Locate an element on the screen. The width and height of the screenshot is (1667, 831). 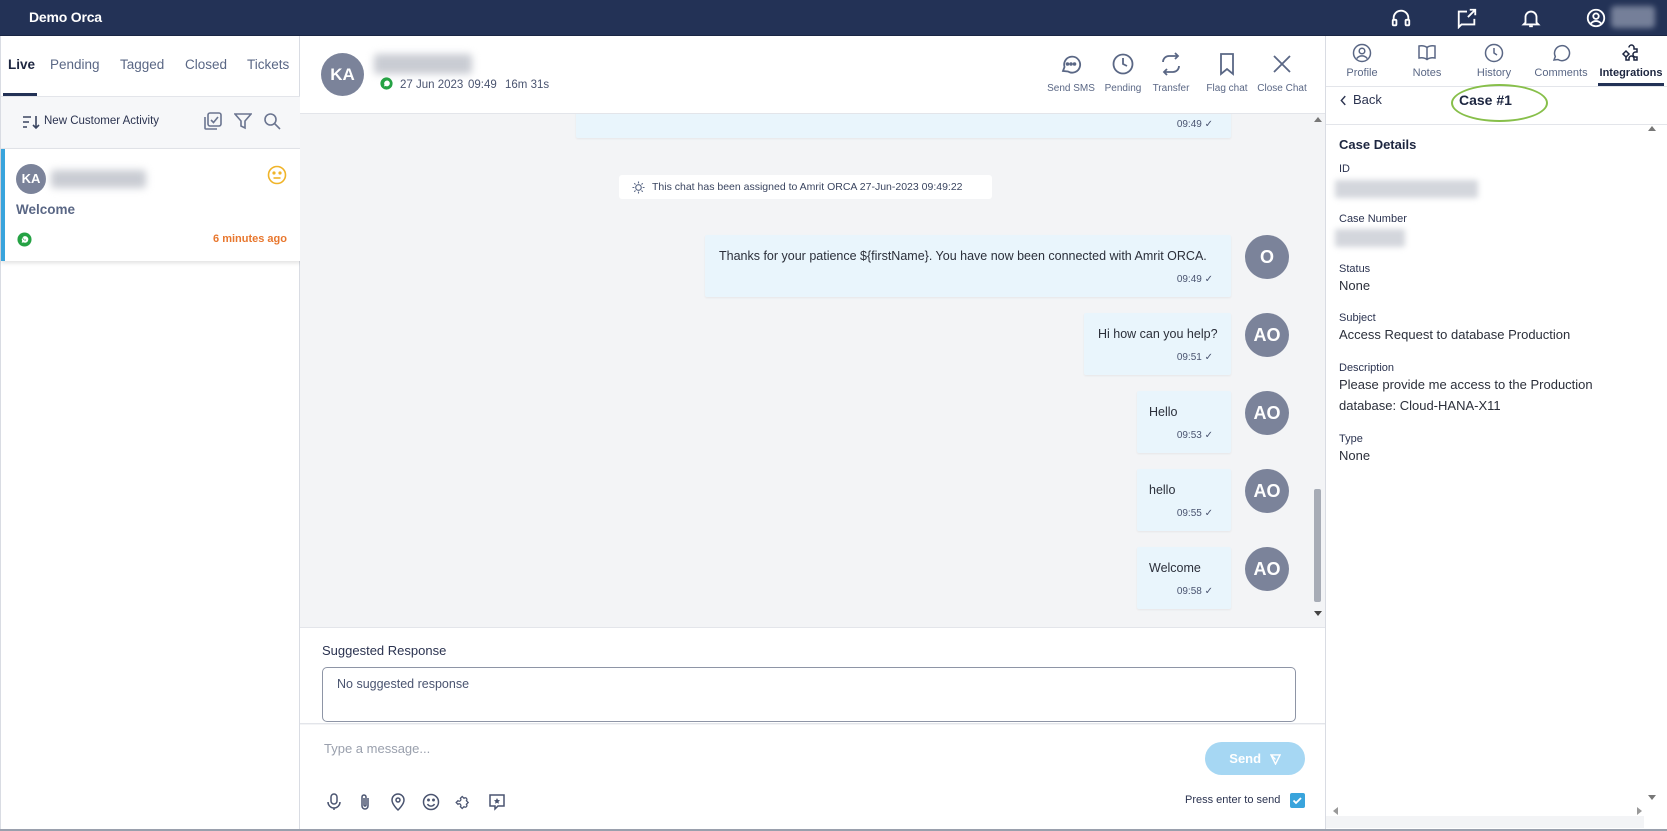
message-input is located at coordinates (714, 748).